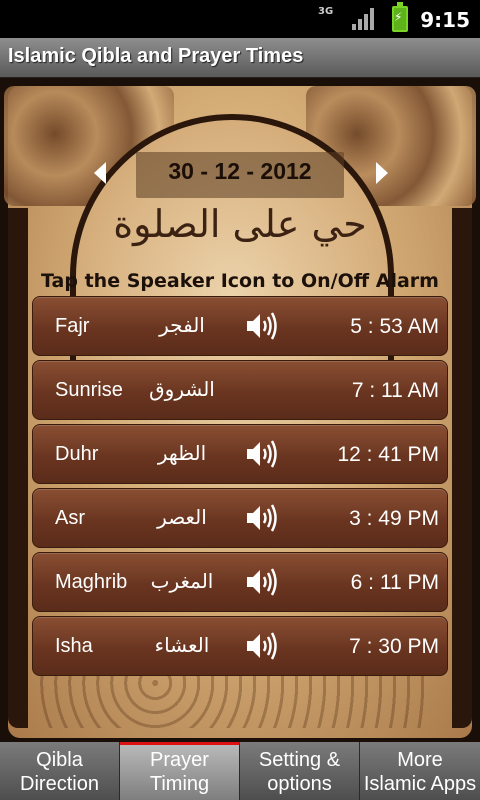 Image resolution: width=480 pixels, height=800 pixels. What do you see at coordinates (156, 56) in the screenshot?
I see `app-title: Islamic Qibla and Prayer Times` at bounding box center [156, 56].